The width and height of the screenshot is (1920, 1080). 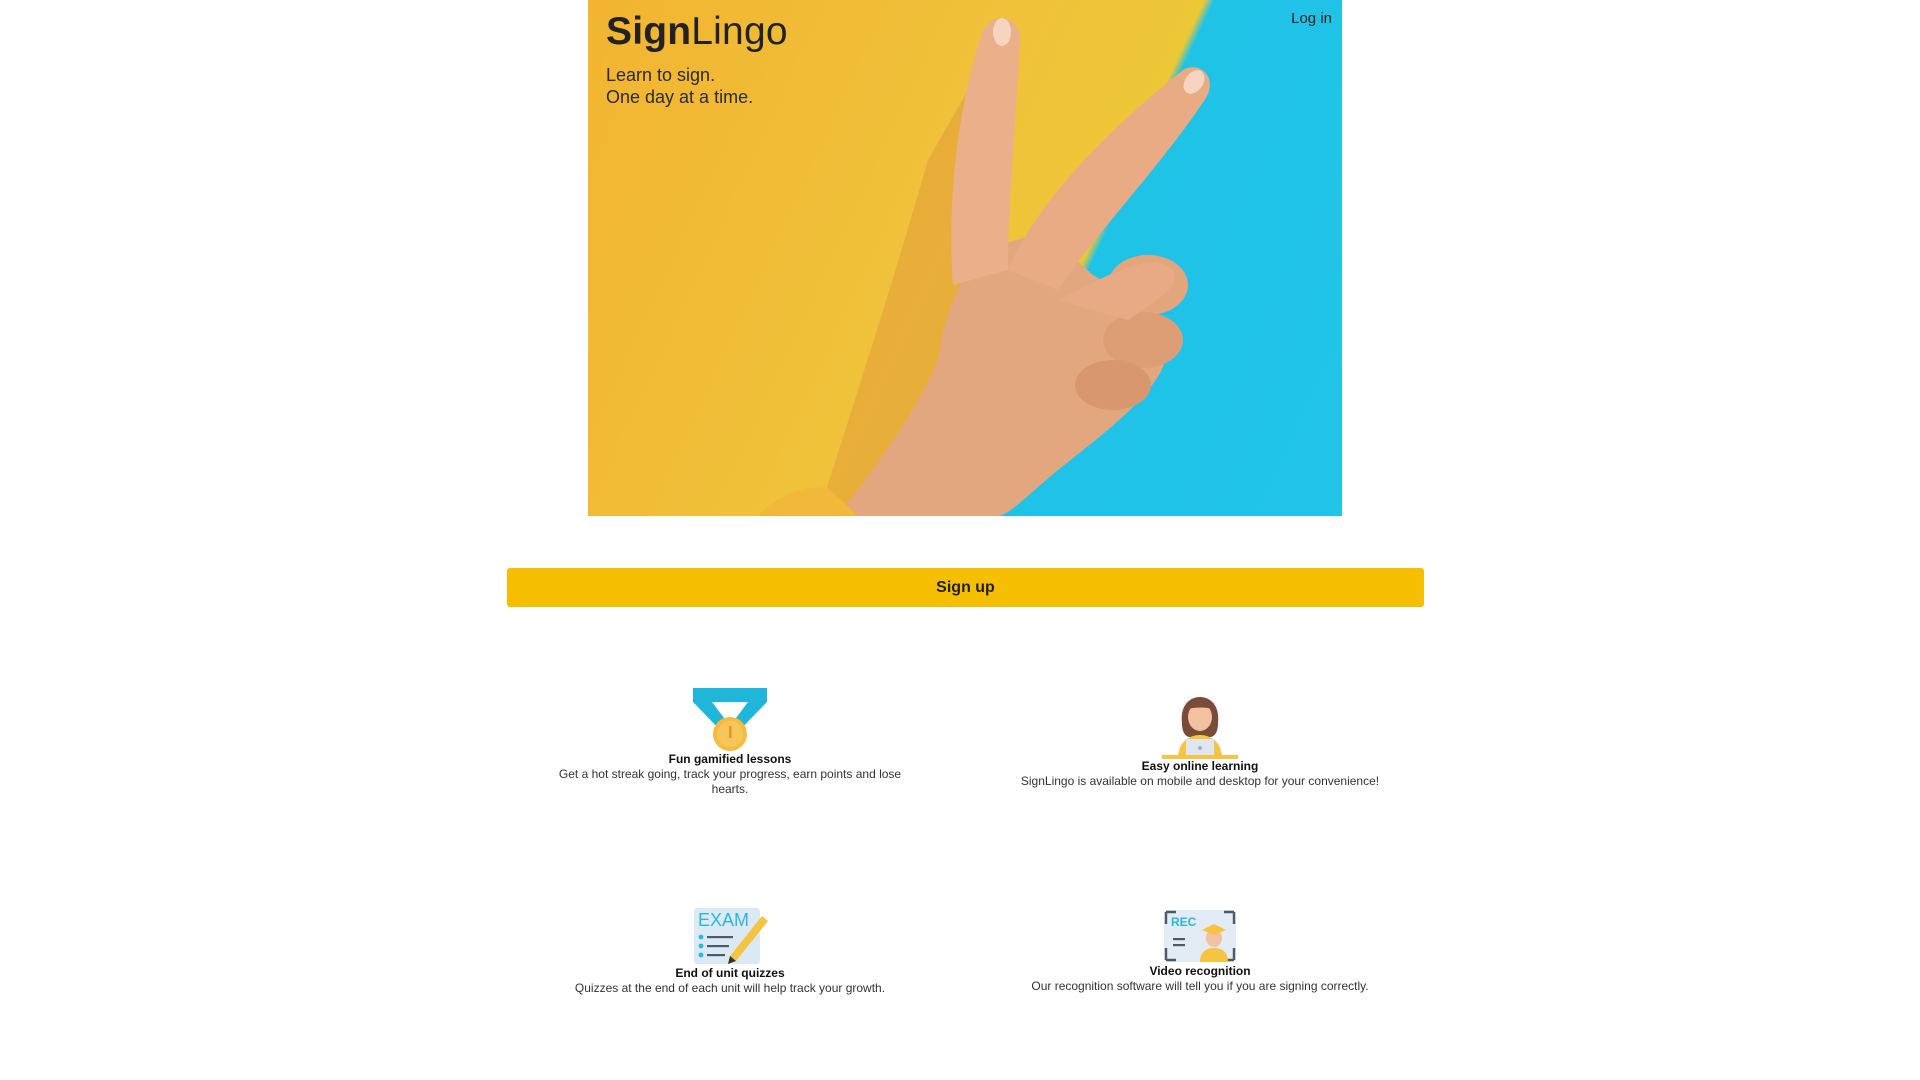 What do you see at coordinates (965, 587) in the screenshot?
I see `signup-button: Sign up` at bounding box center [965, 587].